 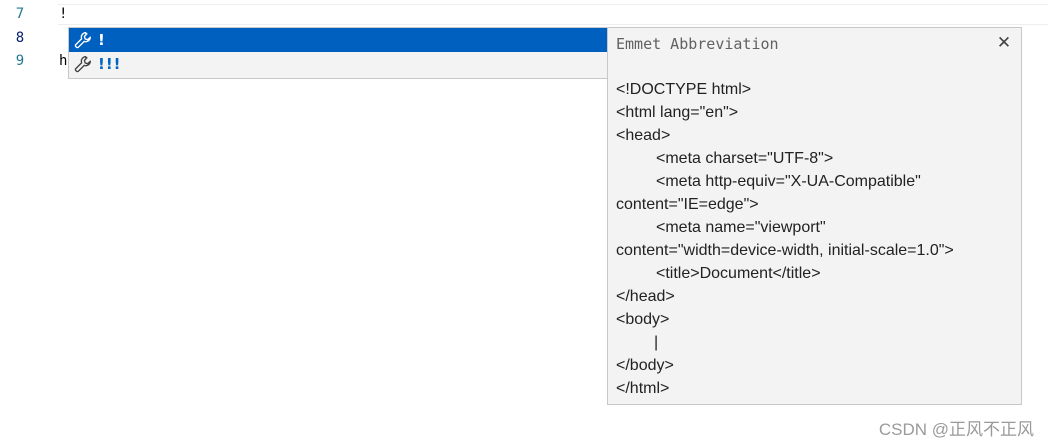 What do you see at coordinates (20, 14) in the screenshot?
I see `line-number-7: 7` at bounding box center [20, 14].